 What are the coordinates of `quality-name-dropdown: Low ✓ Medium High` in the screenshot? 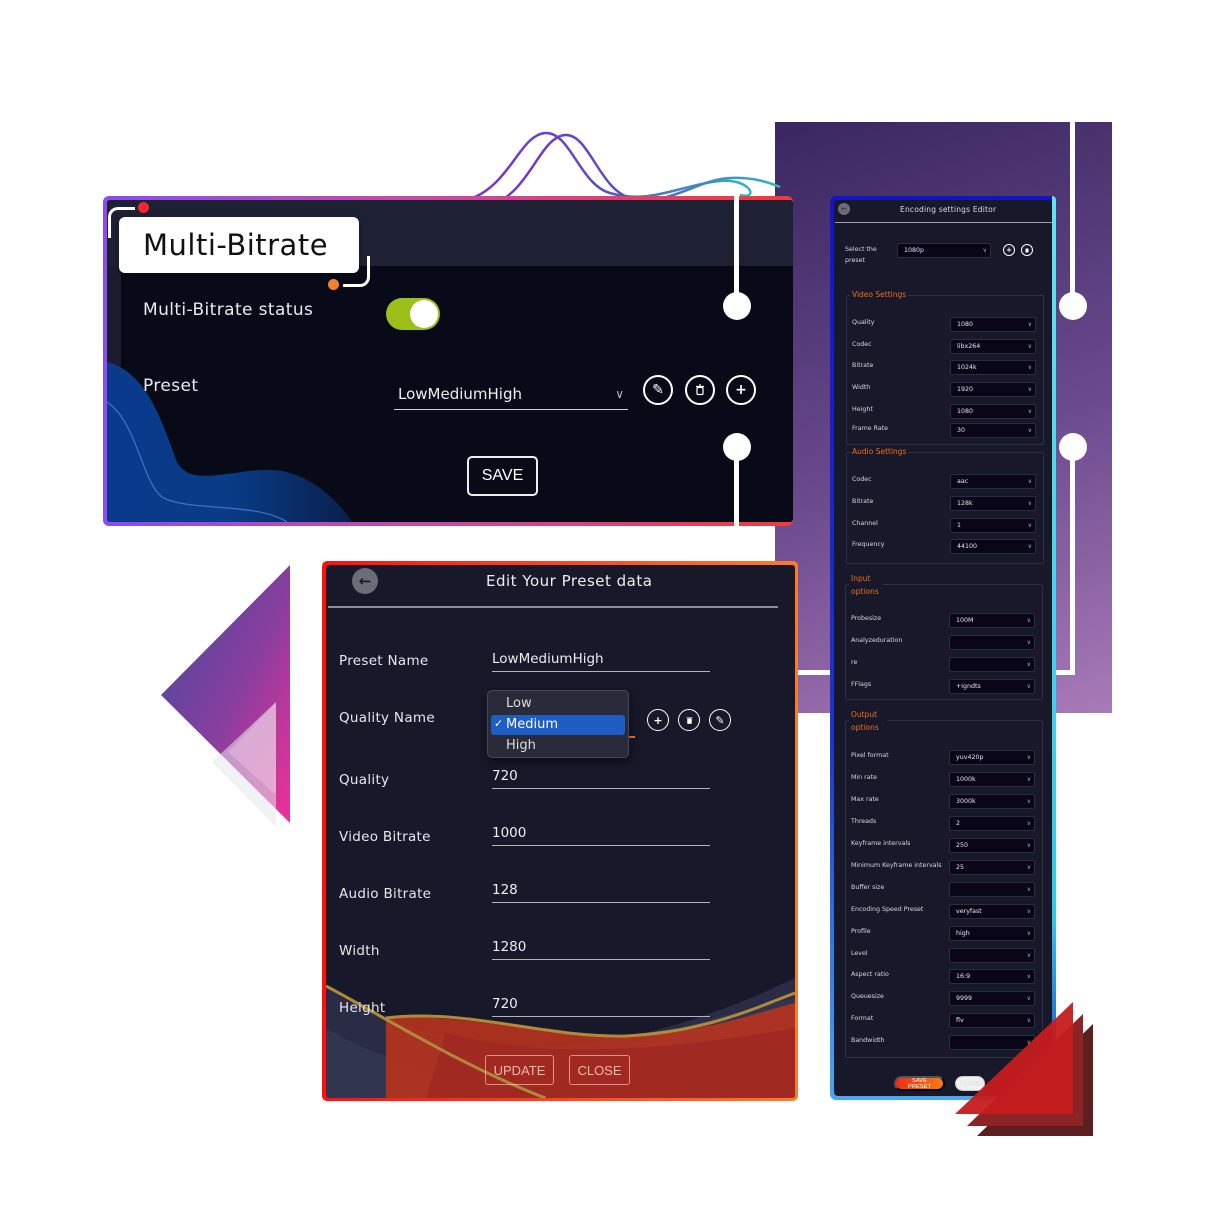 It's located at (558, 724).